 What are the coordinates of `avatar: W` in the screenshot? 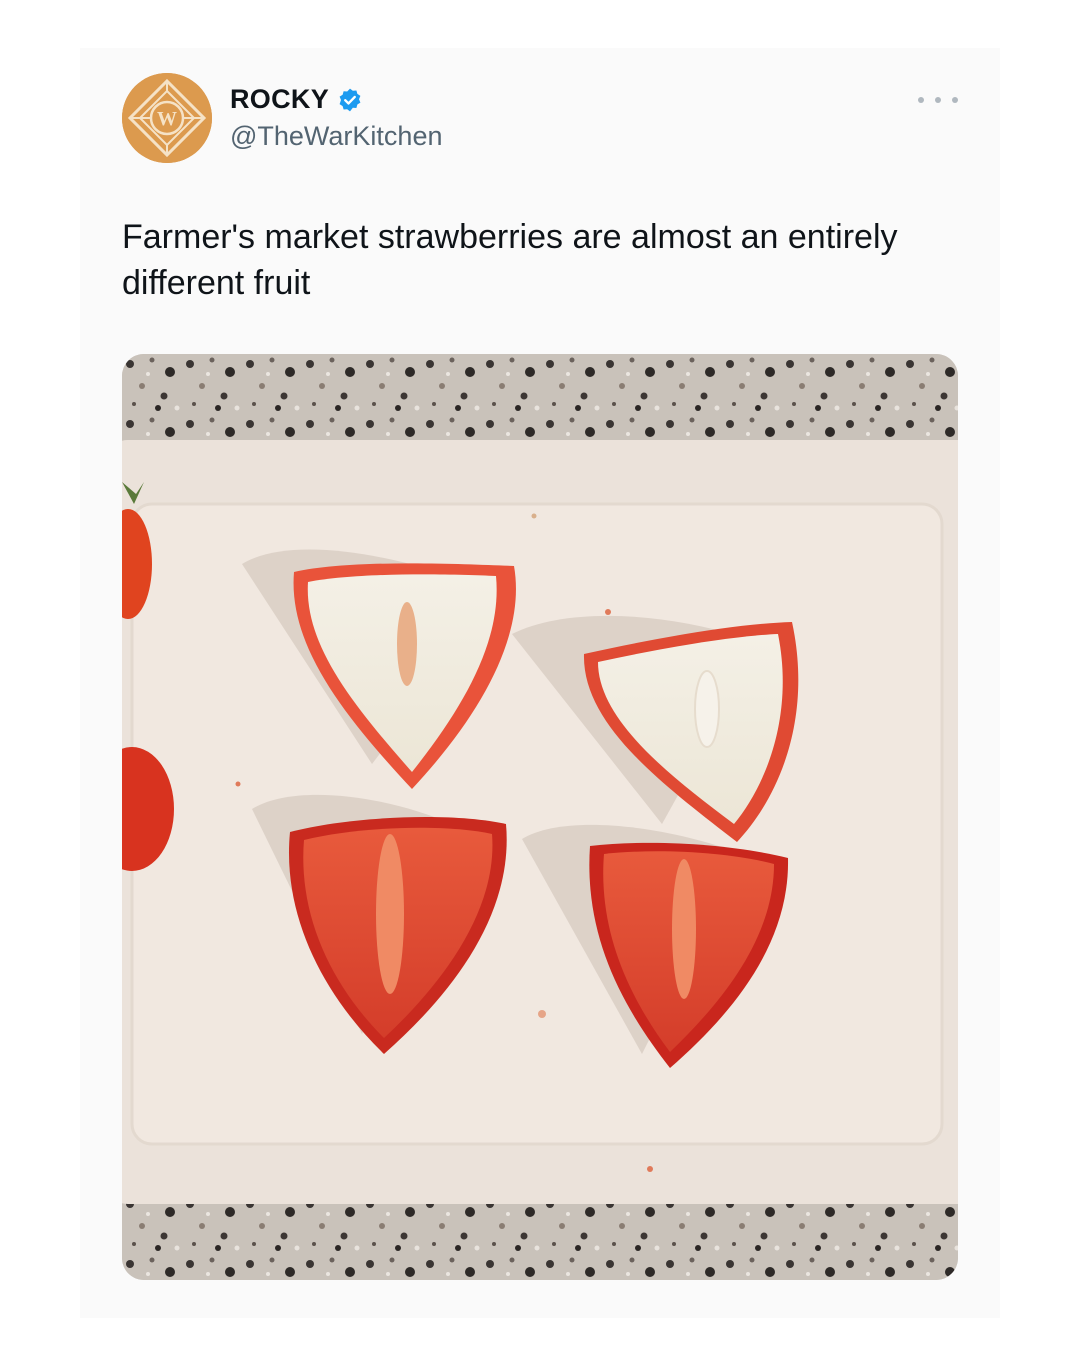 It's located at (167, 118).